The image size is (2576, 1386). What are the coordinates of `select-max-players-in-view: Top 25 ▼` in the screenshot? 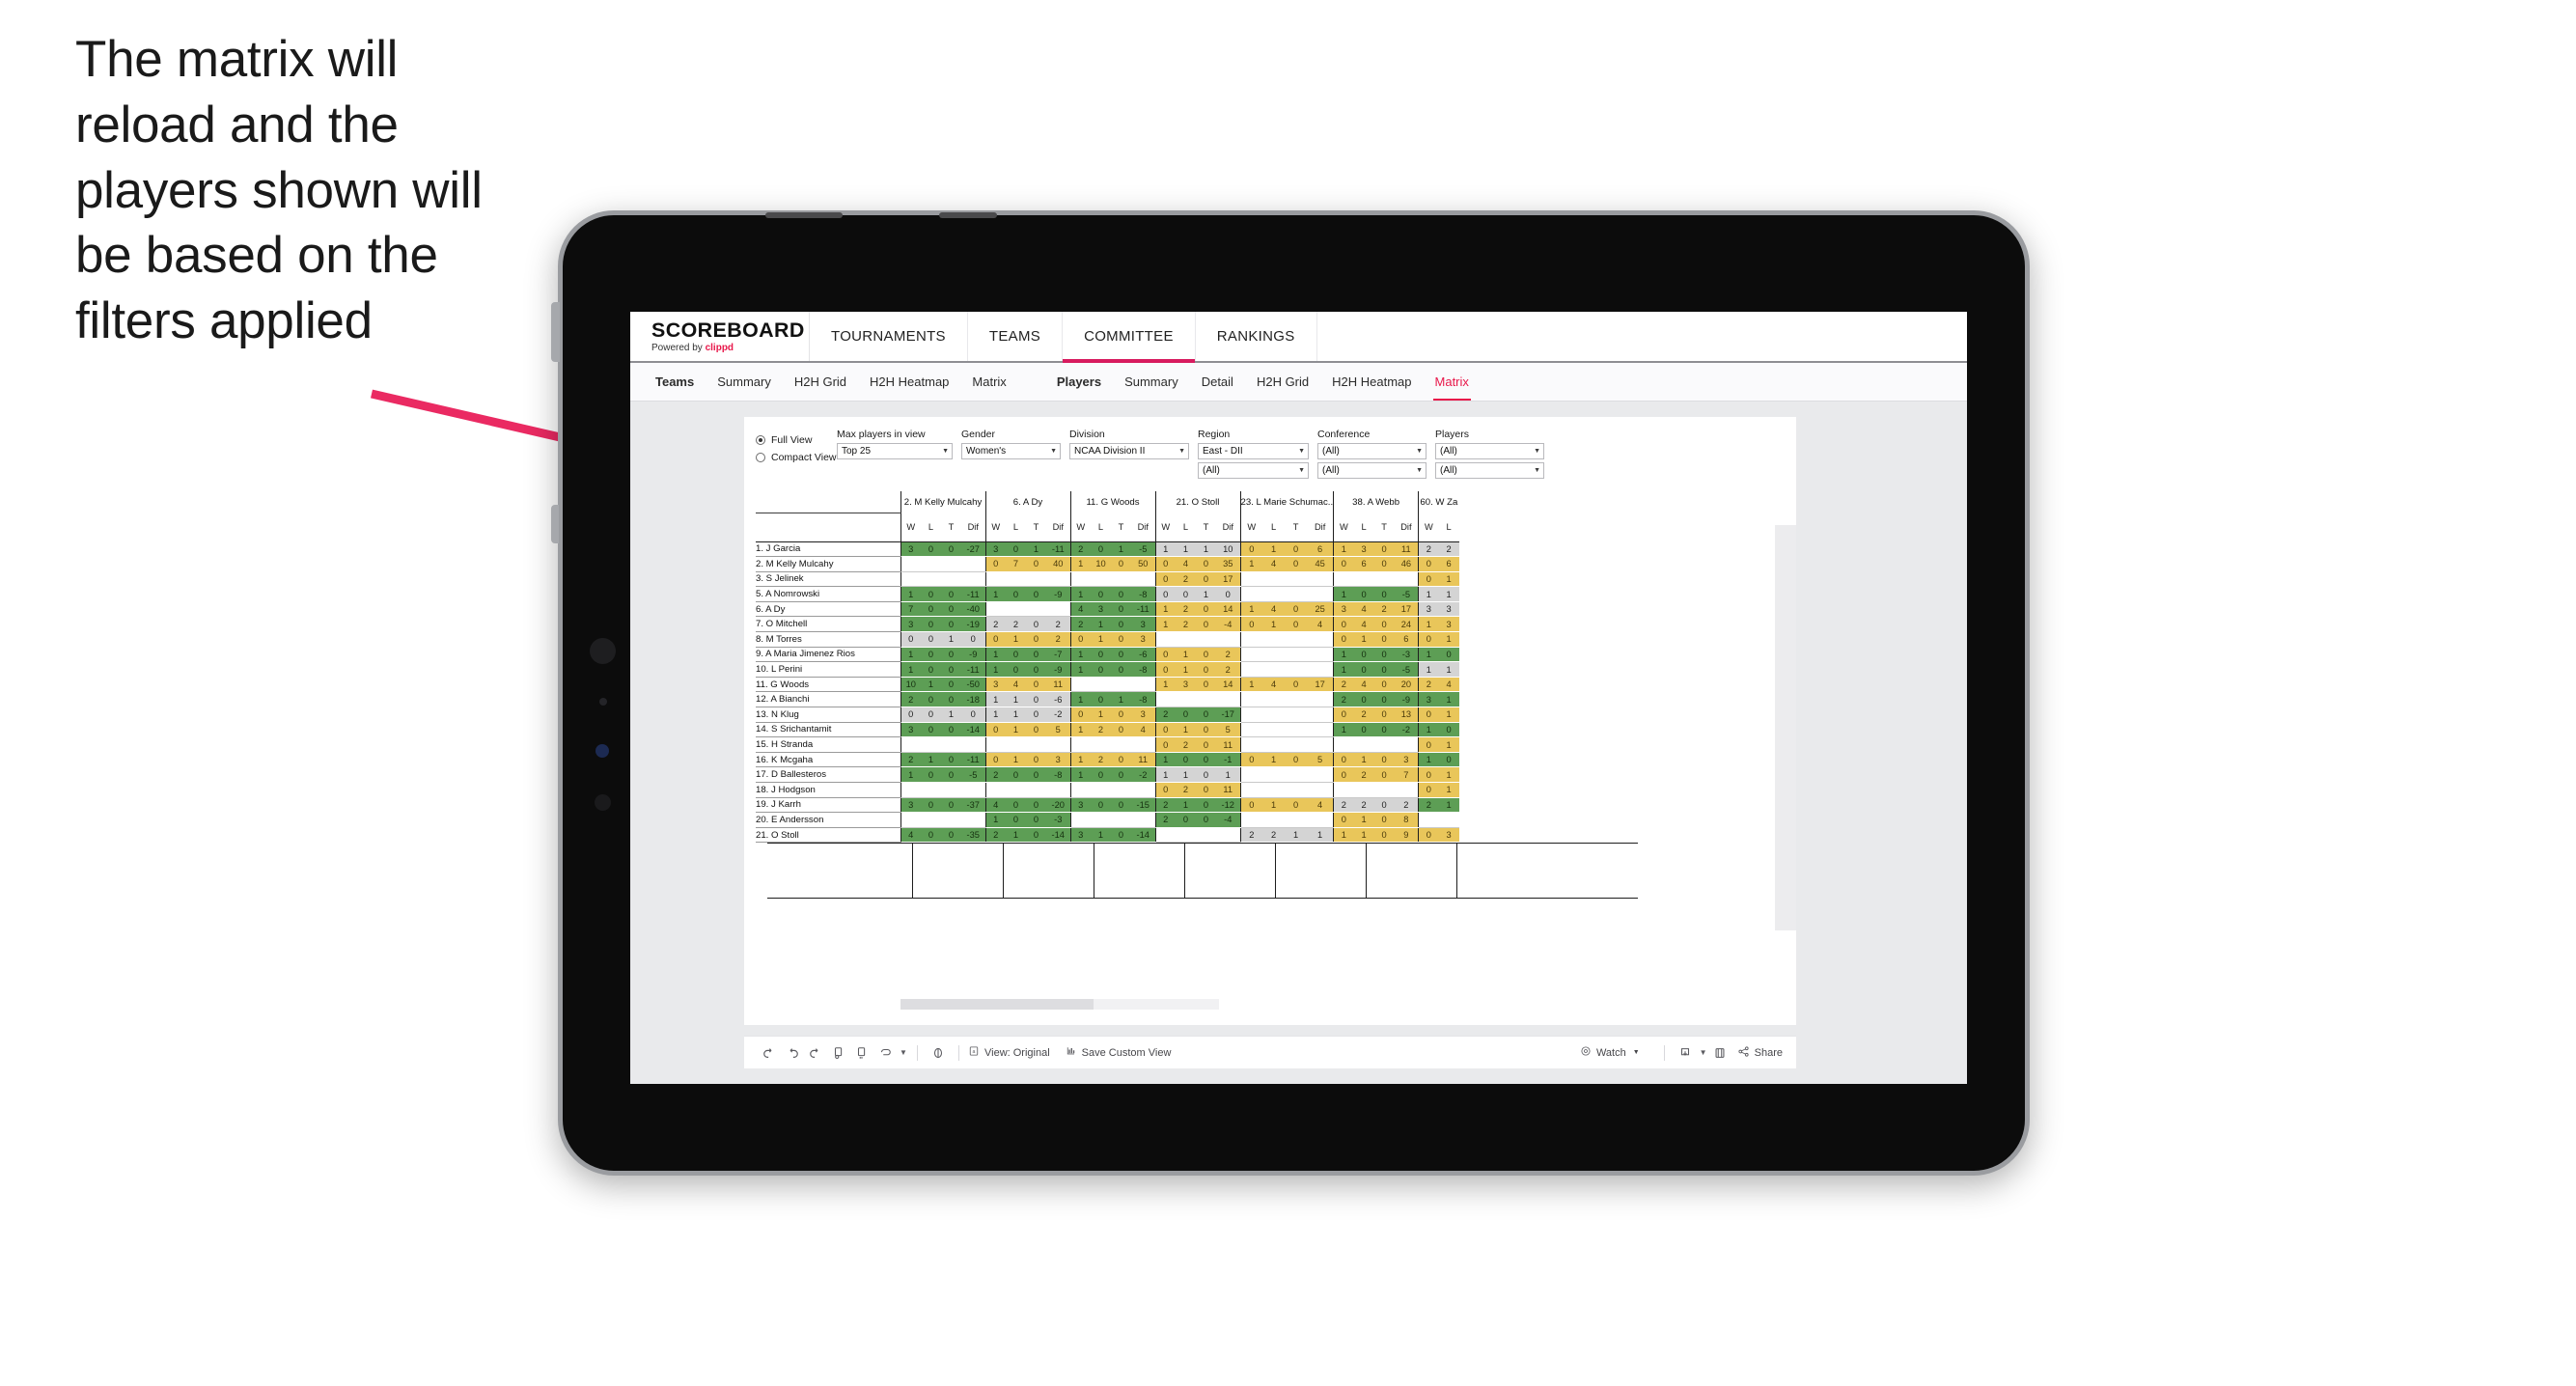 It's located at (895, 451).